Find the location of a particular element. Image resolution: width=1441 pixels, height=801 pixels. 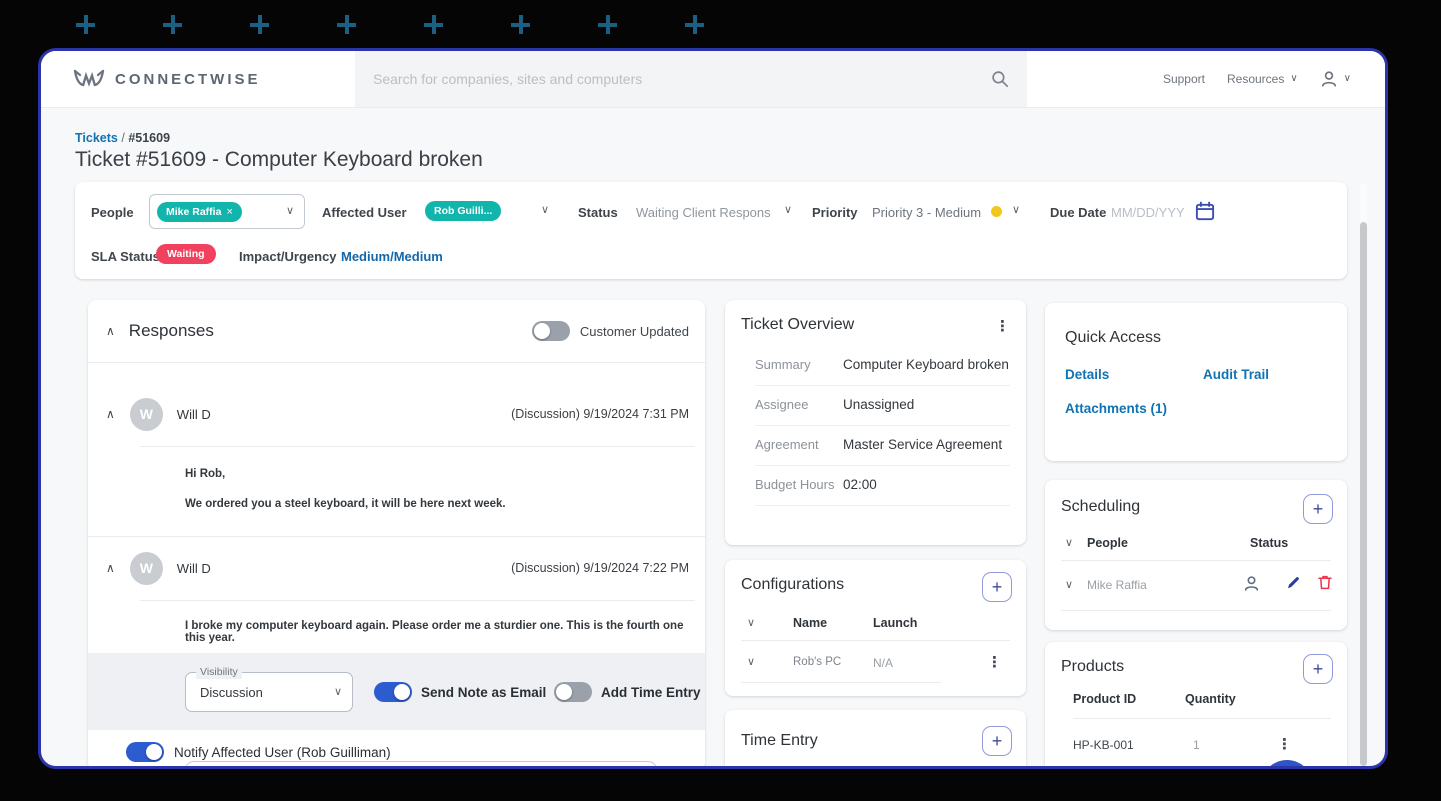

time-entry-title: Time Entry is located at coordinates (779, 740).